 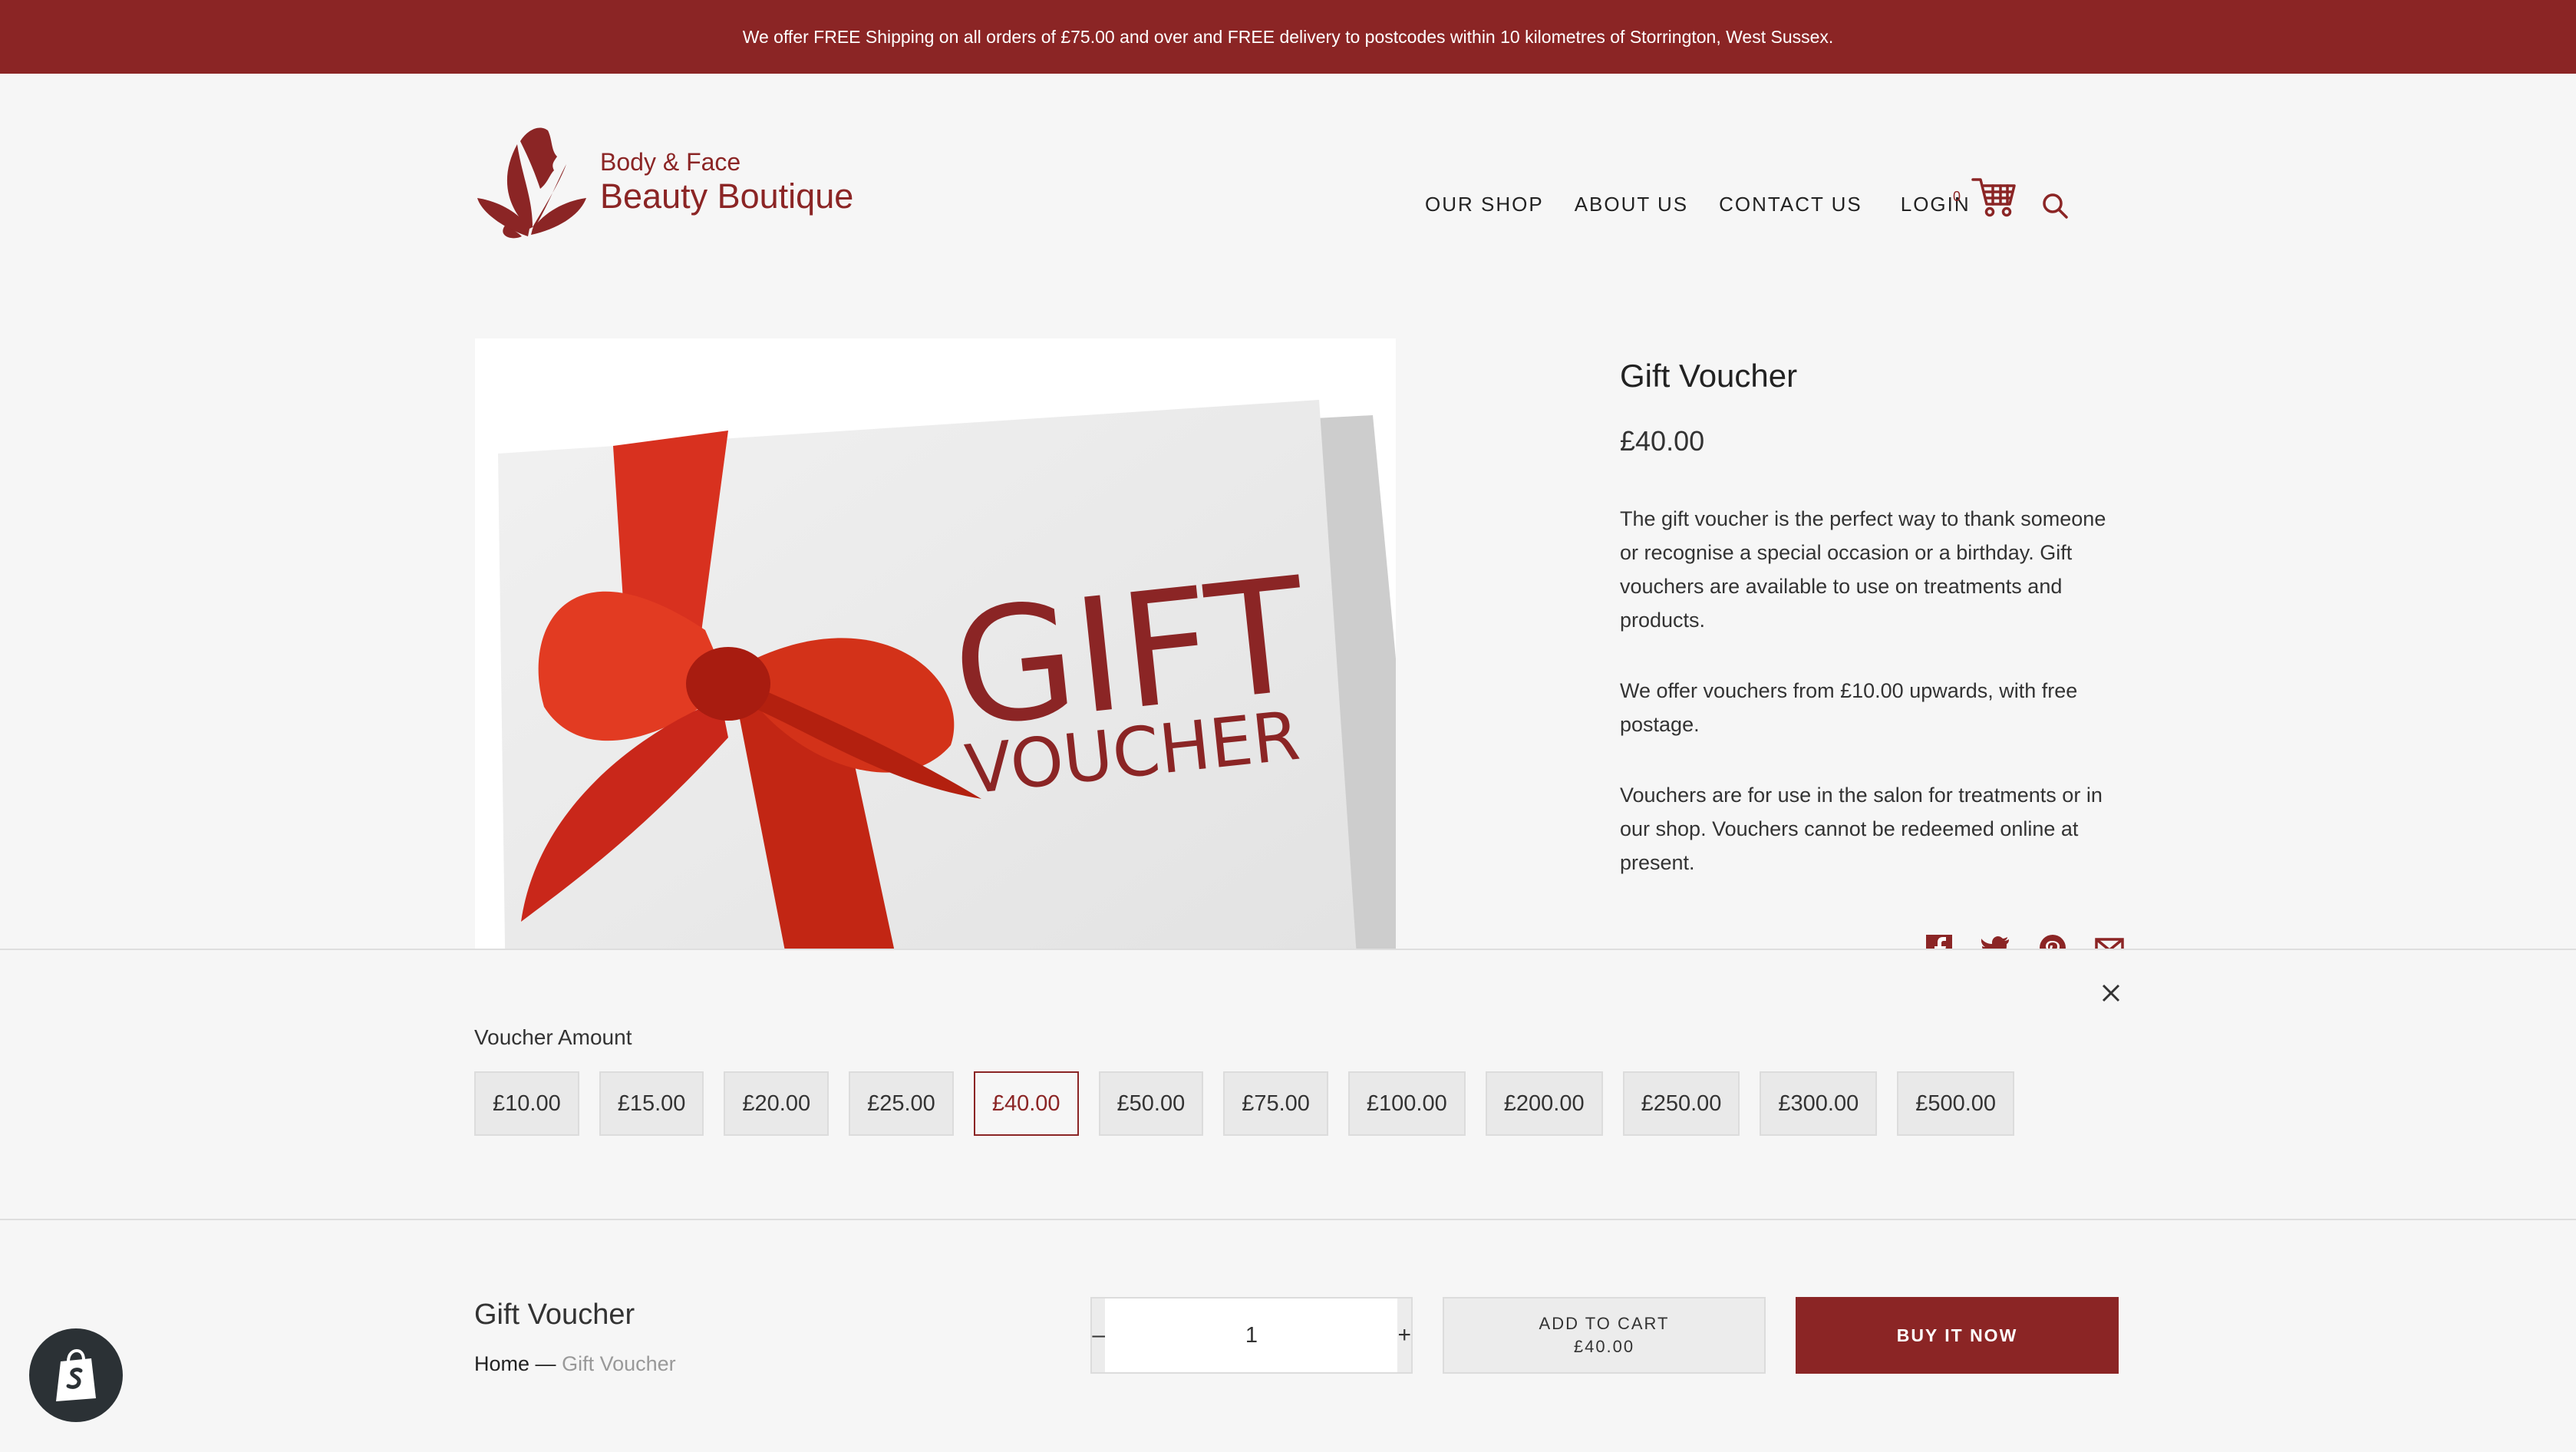 What do you see at coordinates (1404, 1335) in the screenshot?
I see `quantity-increase-button: +` at bounding box center [1404, 1335].